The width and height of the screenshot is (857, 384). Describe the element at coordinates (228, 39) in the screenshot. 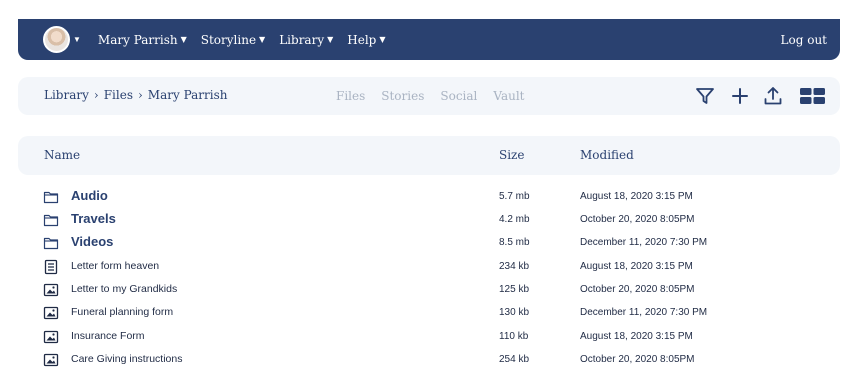

I see `nav-item-label: Storyline` at that location.